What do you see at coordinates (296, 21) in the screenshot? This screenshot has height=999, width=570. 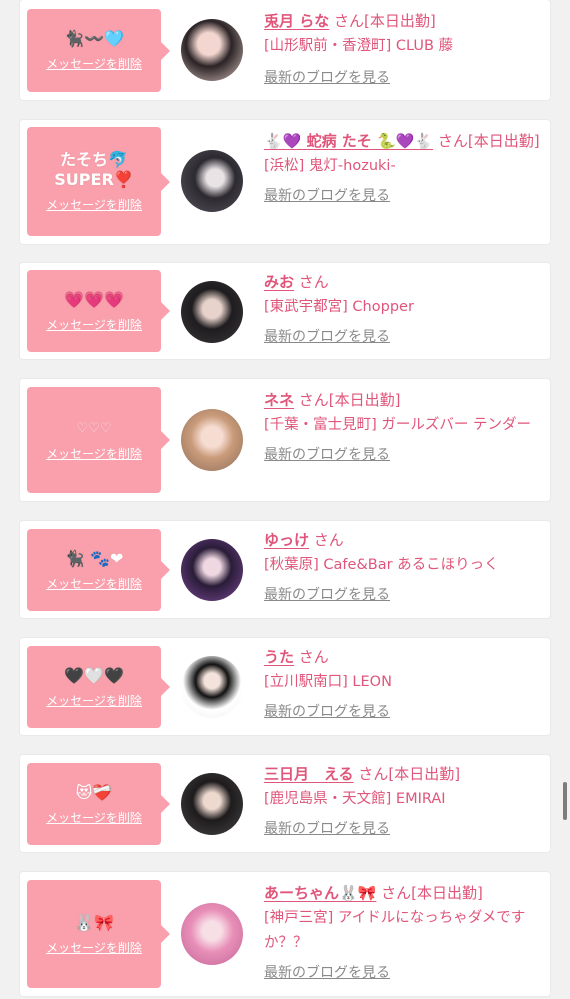 I see `girl-name-link: 兎月 らな` at bounding box center [296, 21].